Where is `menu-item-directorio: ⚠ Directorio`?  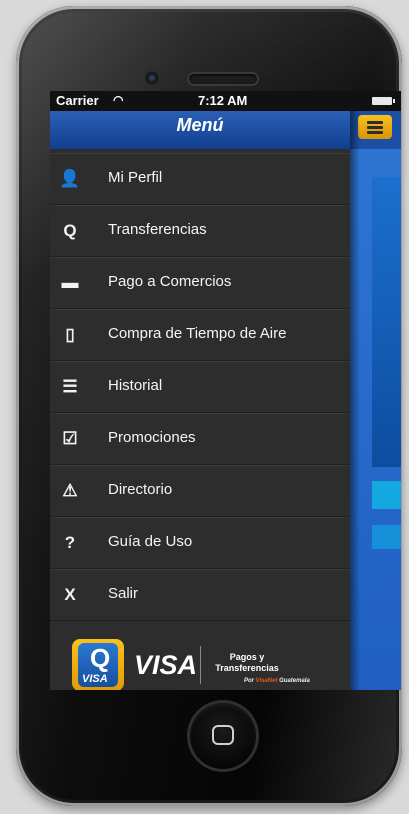 menu-item-directorio: ⚠ Directorio is located at coordinates (200, 491).